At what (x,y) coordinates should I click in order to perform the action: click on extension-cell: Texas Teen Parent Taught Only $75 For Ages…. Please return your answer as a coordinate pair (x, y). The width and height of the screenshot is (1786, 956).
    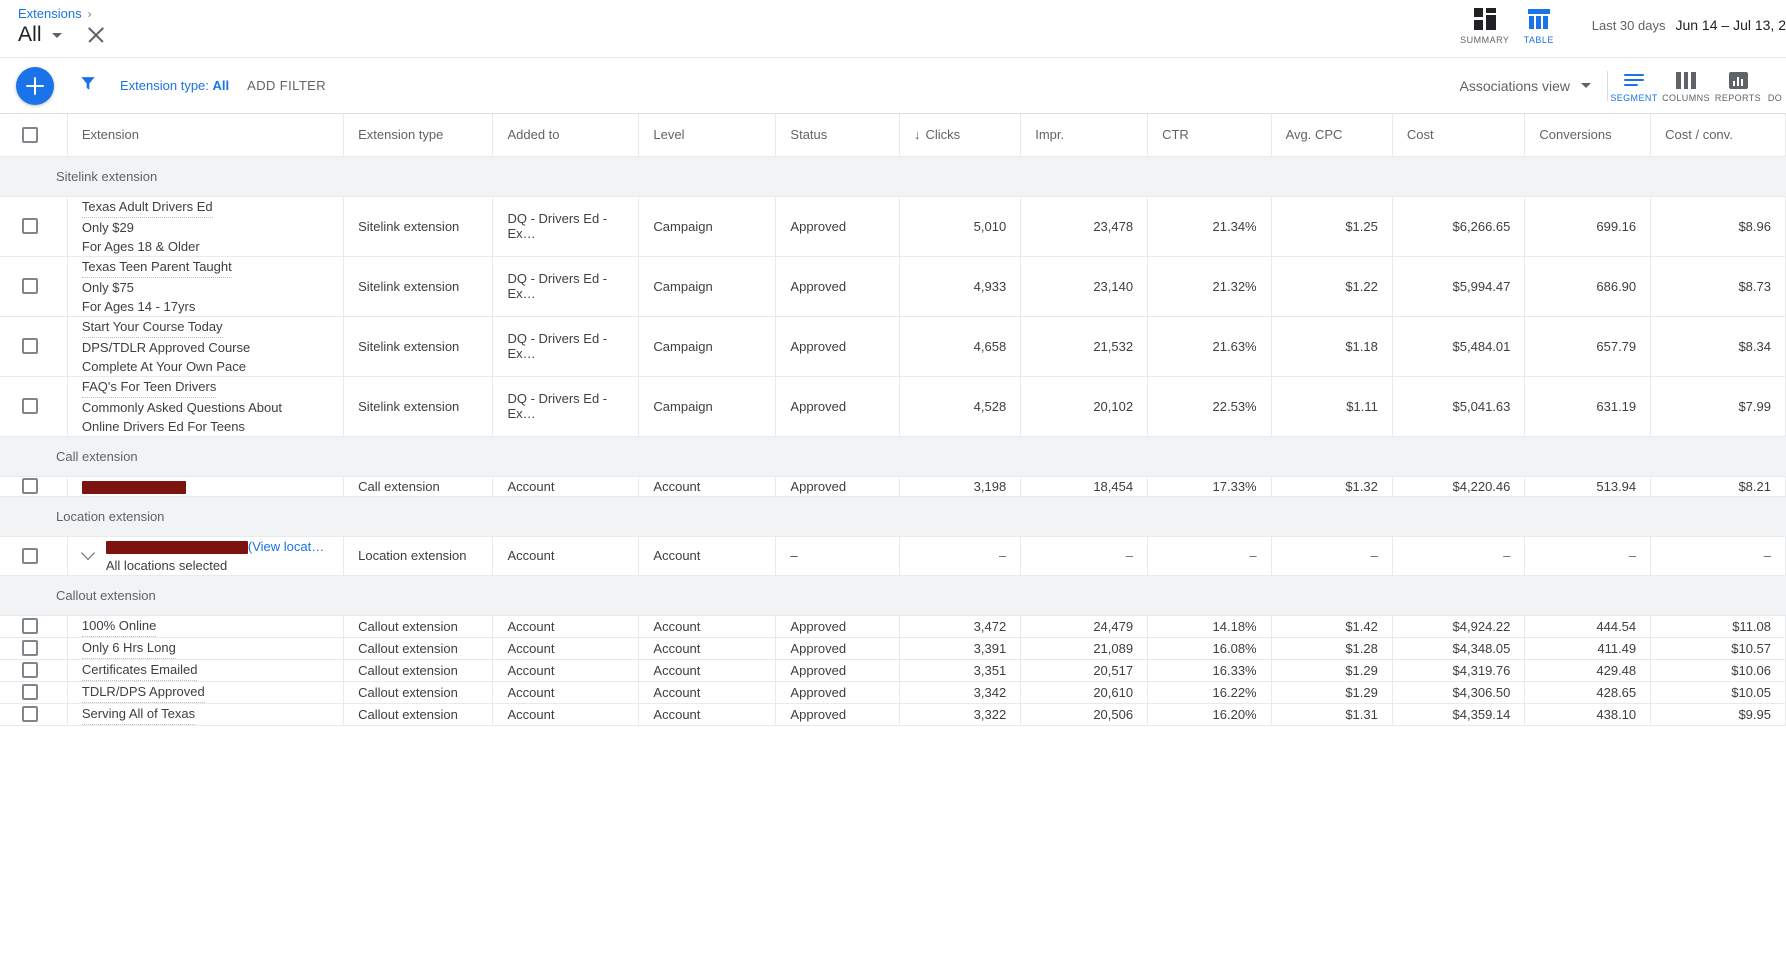
    Looking at the image, I should click on (206, 286).